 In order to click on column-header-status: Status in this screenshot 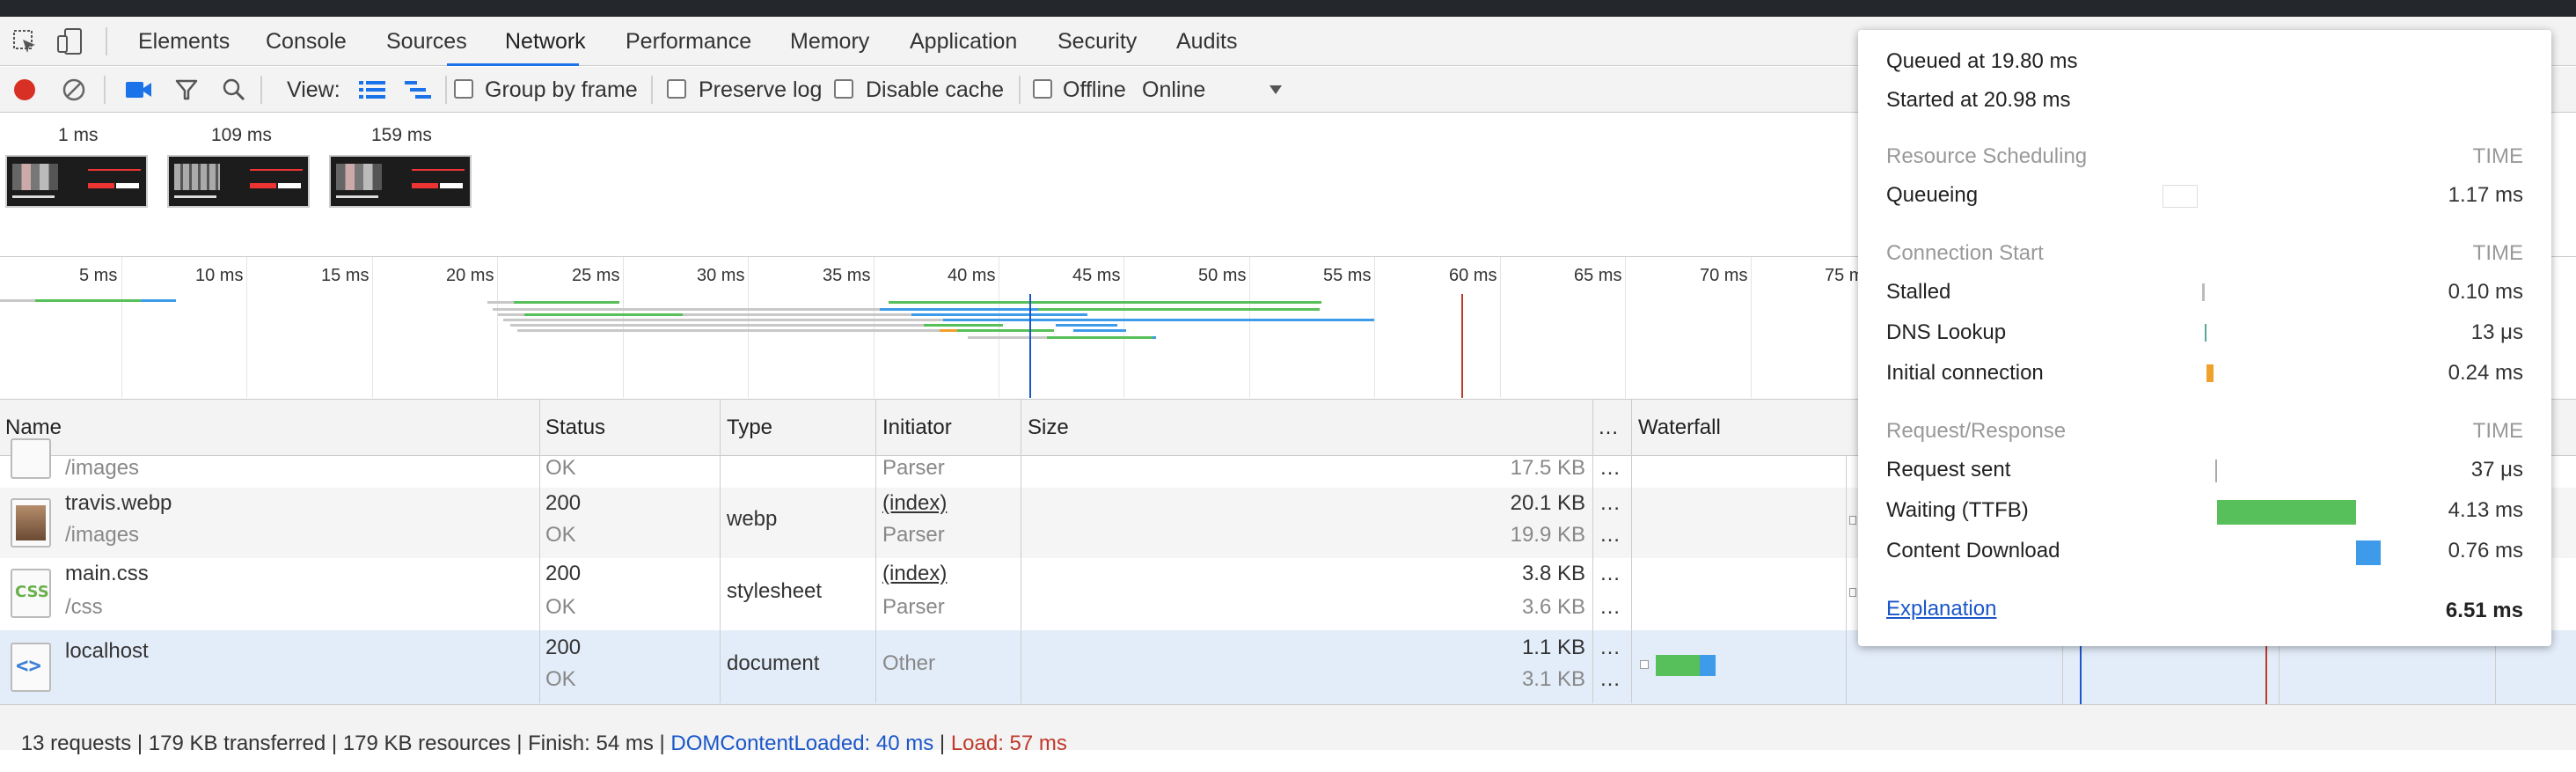, I will do `click(575, 427)`.